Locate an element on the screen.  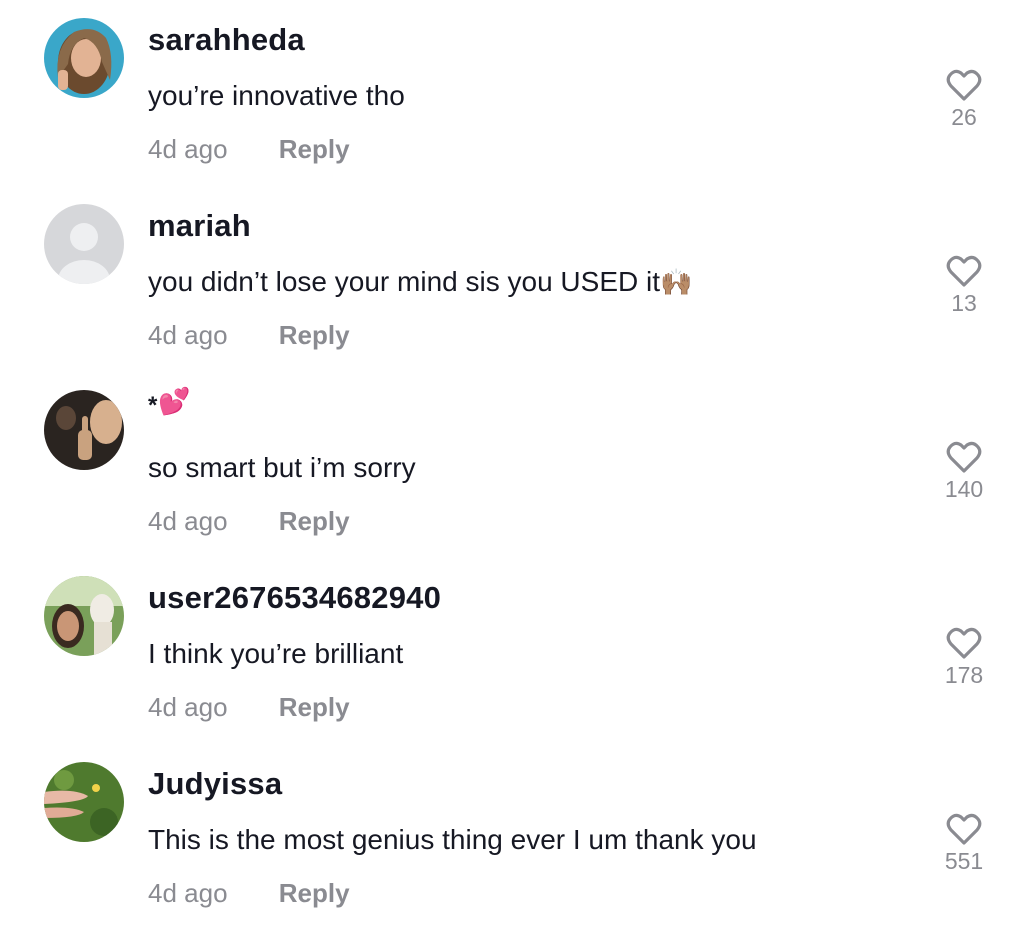
like-button: 551 is located at coordinates (964, 843).